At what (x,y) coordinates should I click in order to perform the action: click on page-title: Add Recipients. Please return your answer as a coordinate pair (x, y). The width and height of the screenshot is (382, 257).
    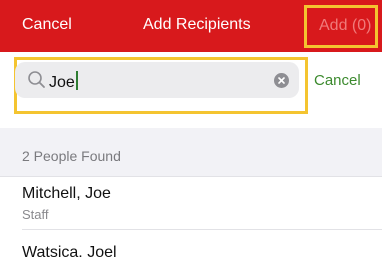
    Looking at the image, I should click on (197, 24).